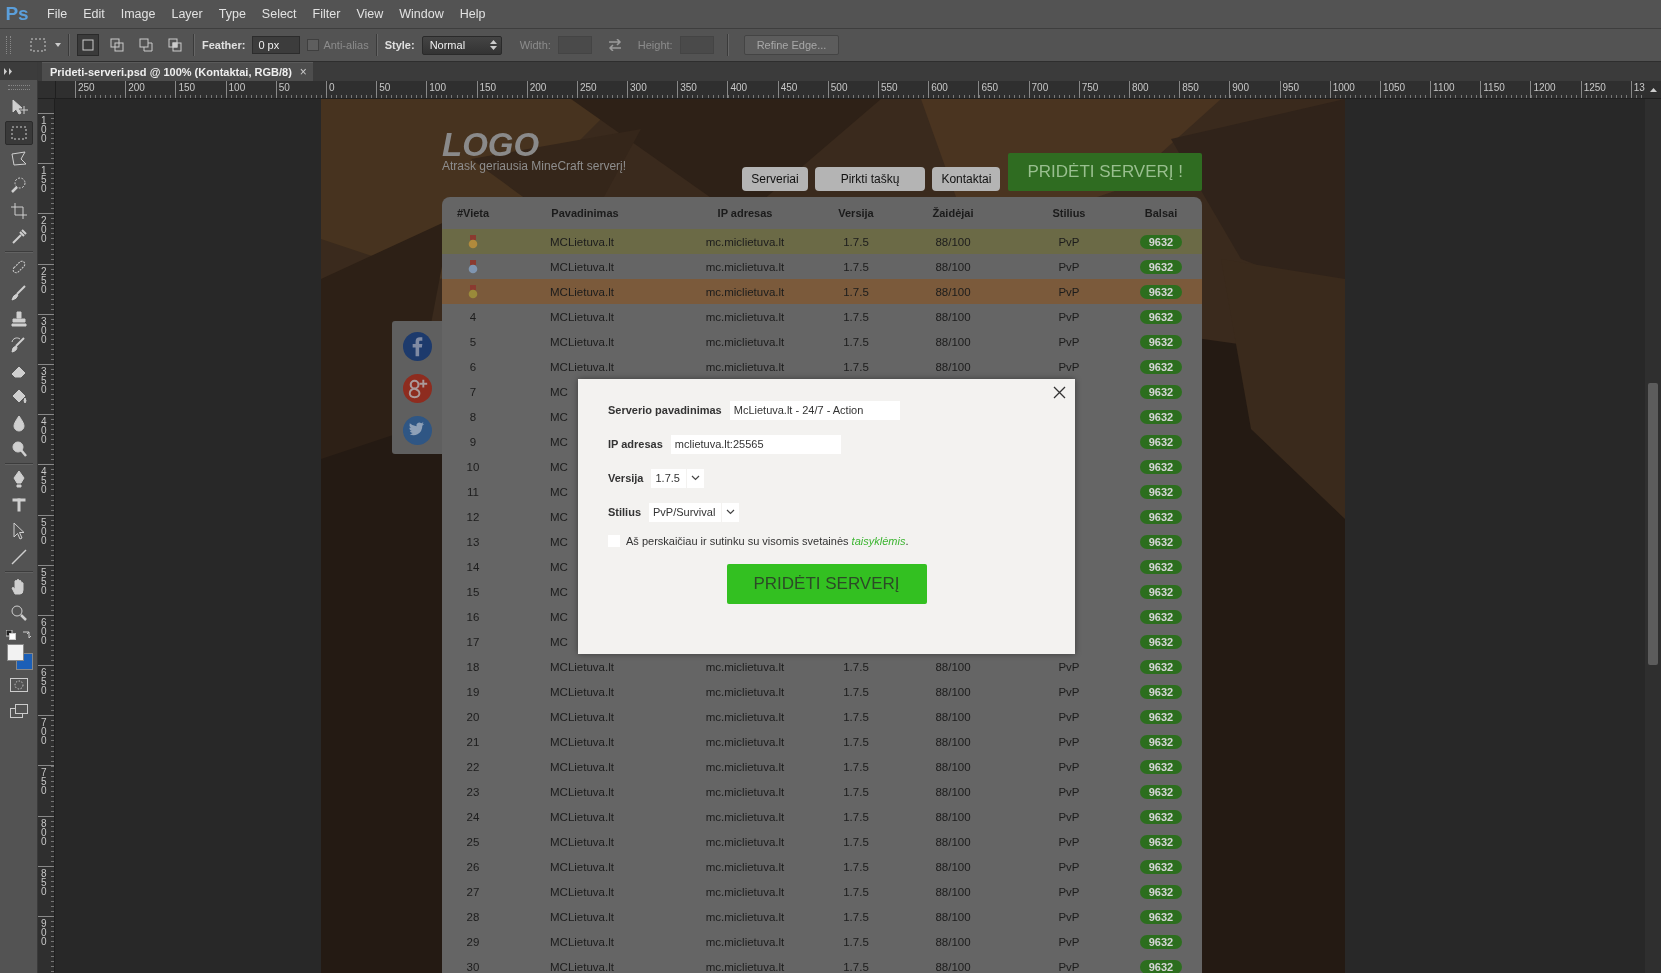 The image size is (1661, 973). Describe the element at coordinates (903, 89) in the screenshot. I see `ruler-label: 550` at that location.